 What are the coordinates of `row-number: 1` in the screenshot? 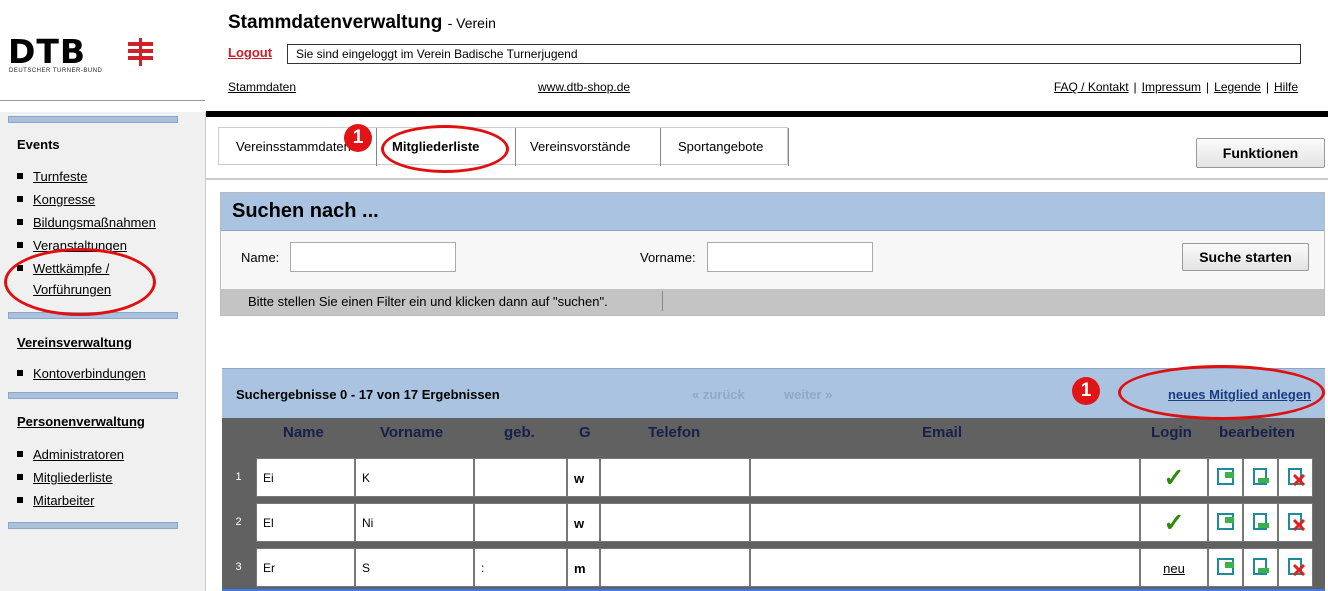 It's located at (238, 477).